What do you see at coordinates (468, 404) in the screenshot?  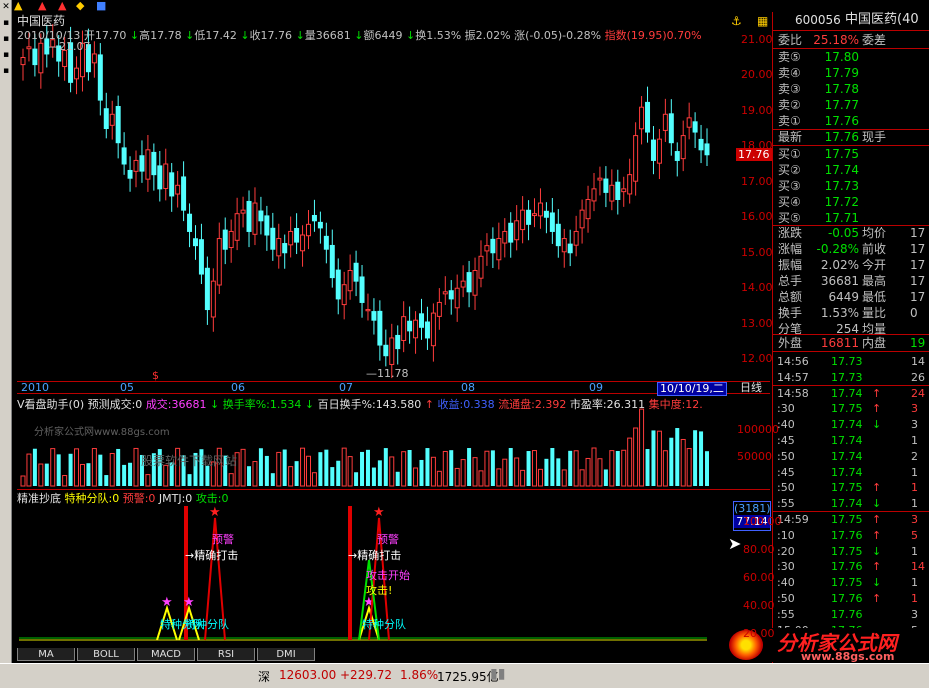 I see `volume-header-field: 收益:0.338` at bounding box center [468, 404].